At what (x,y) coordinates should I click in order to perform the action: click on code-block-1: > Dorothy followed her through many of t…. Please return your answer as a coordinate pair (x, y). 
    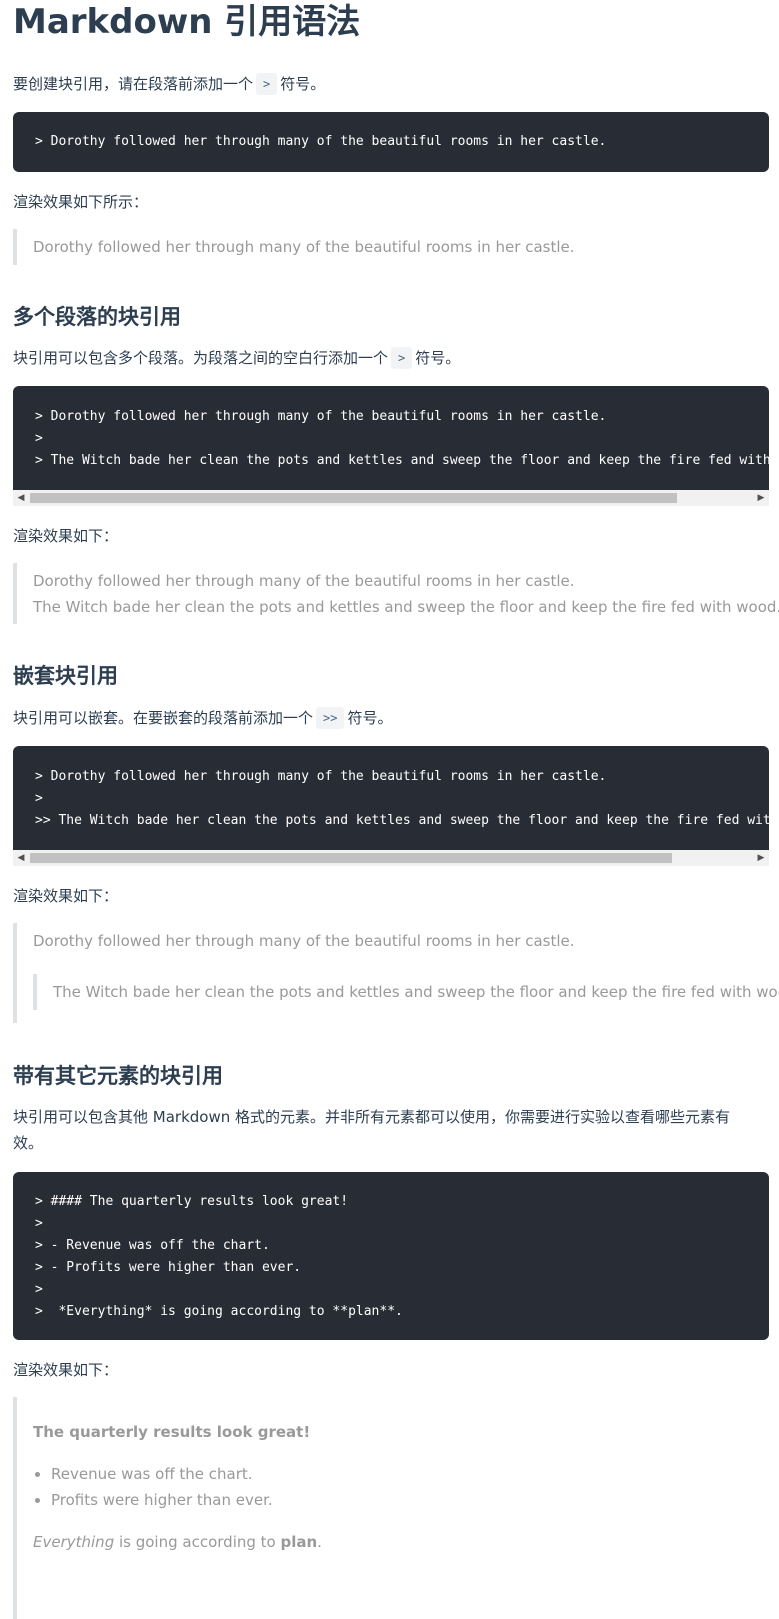
    Looking at the image, I should click on (391, 142).